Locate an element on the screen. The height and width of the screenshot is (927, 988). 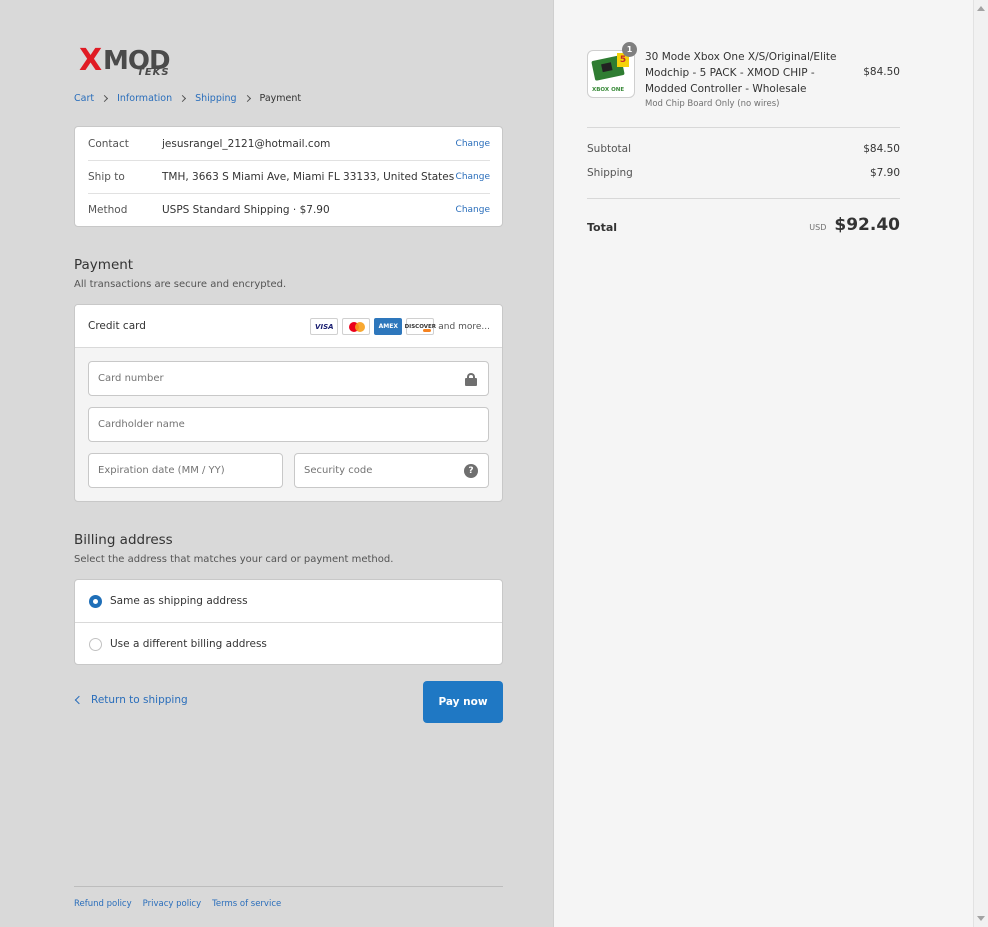
return-to-shipping-link: Return to shipping is located at coordinates (131, 700).